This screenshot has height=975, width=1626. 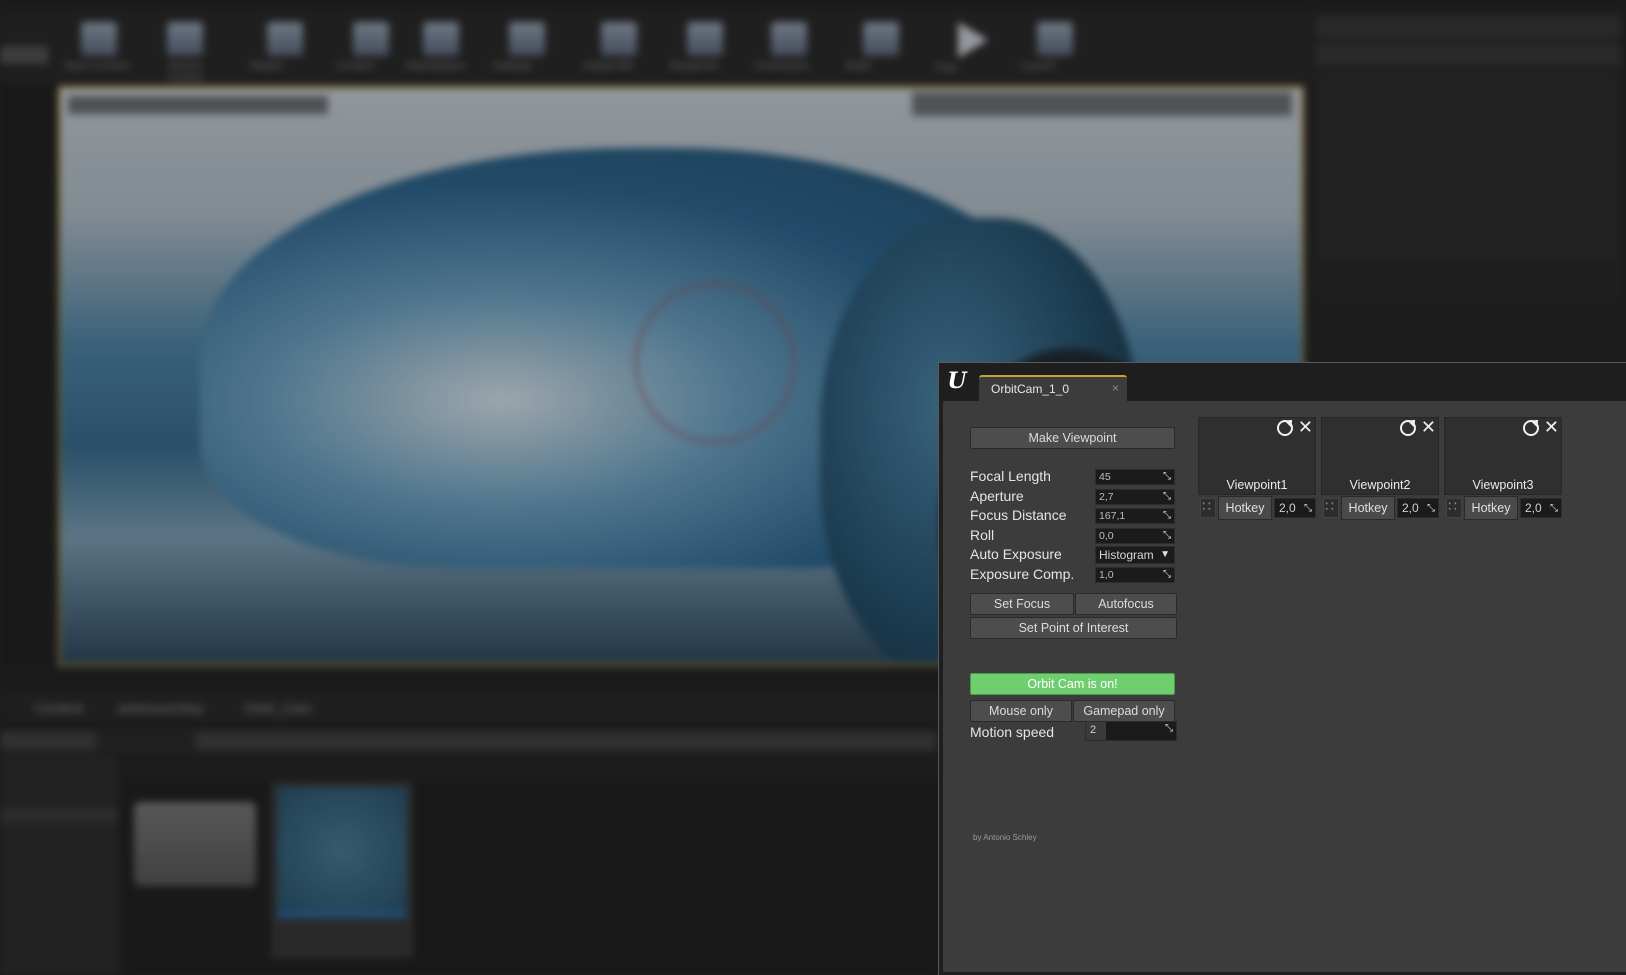 I want to click on viewpoint-name: Viewpoint1, so click(x=1257, y=485).